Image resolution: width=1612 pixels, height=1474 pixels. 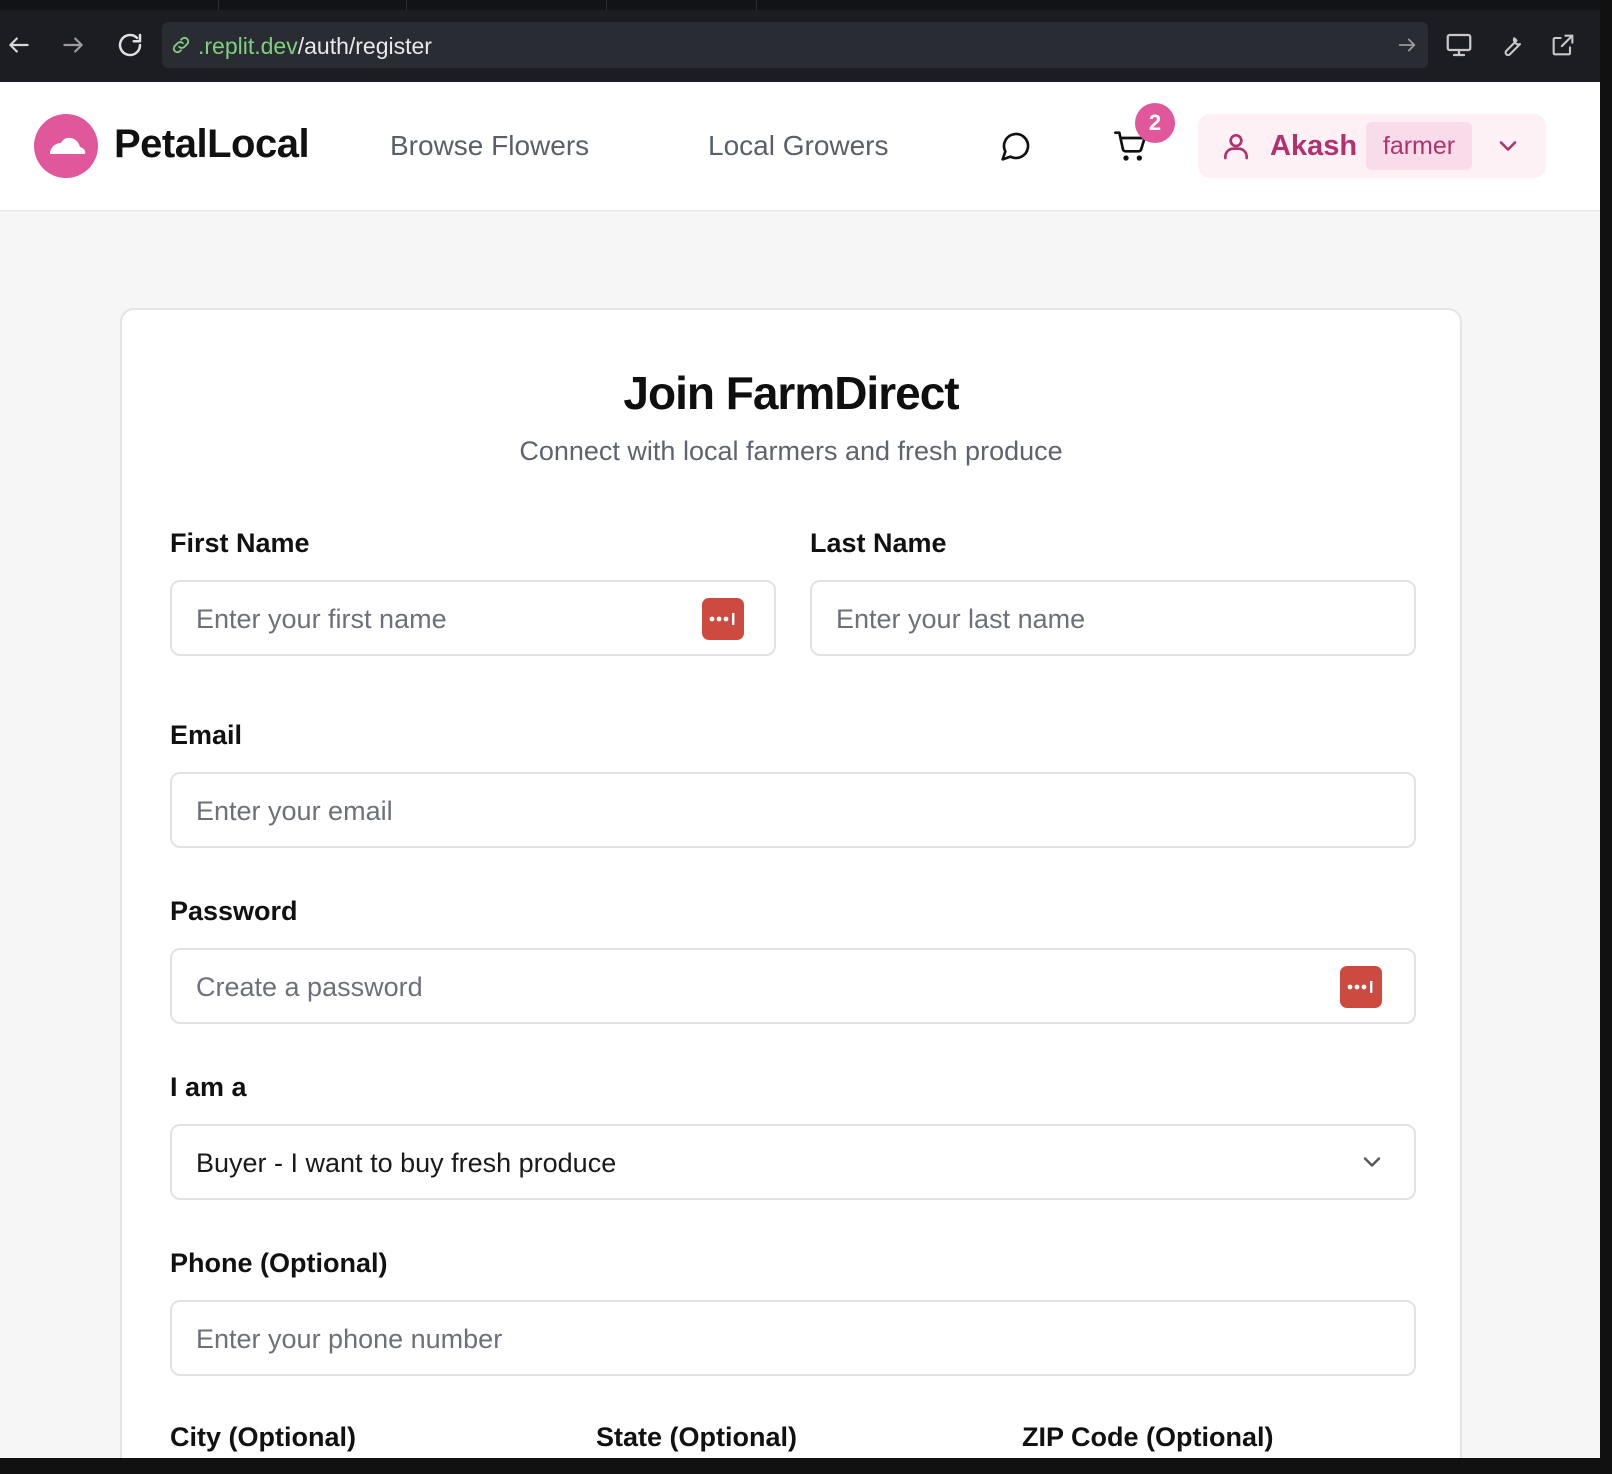 What do you see at coordinates (406, 1163) in the screenshot?
I see `role-select-value: Buyer - I want to buy fresh produce` at bounding box center [406, 1163].